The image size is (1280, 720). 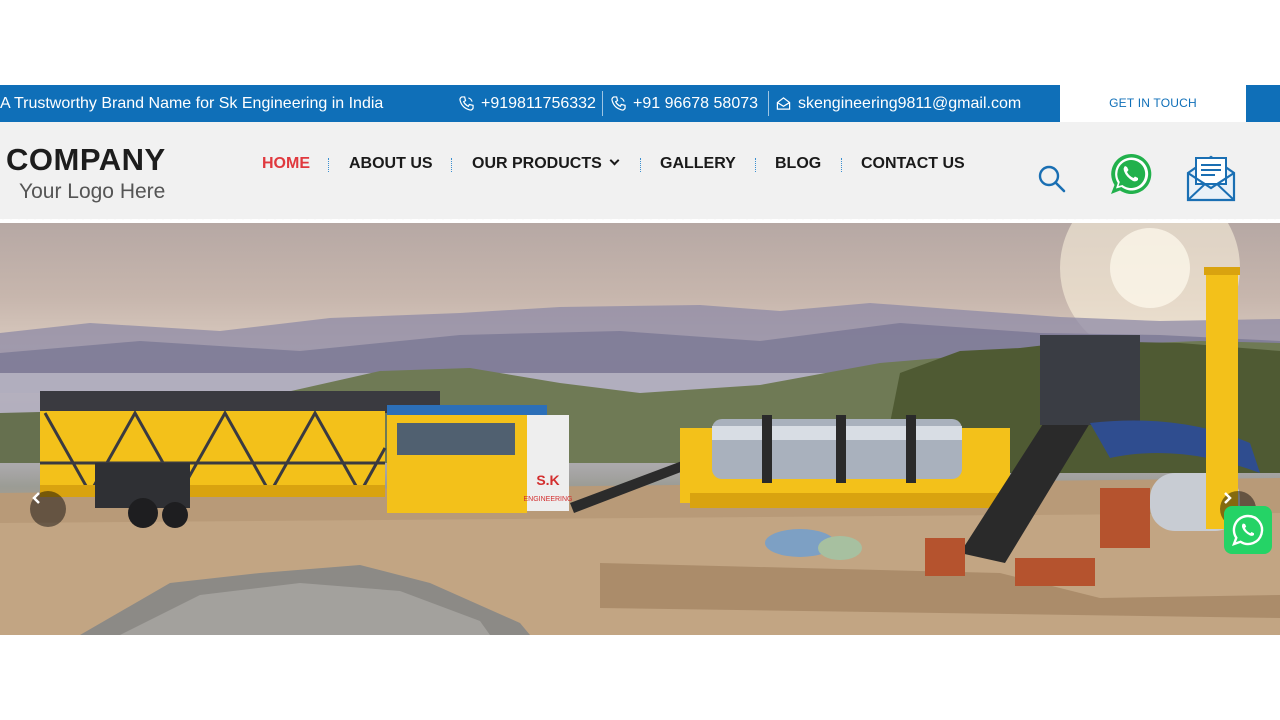 What do you see at coordinates (698, 165) in the screenshot?
I see `nav-item-gallery: GALLERY` at bounding box center [698, 165].